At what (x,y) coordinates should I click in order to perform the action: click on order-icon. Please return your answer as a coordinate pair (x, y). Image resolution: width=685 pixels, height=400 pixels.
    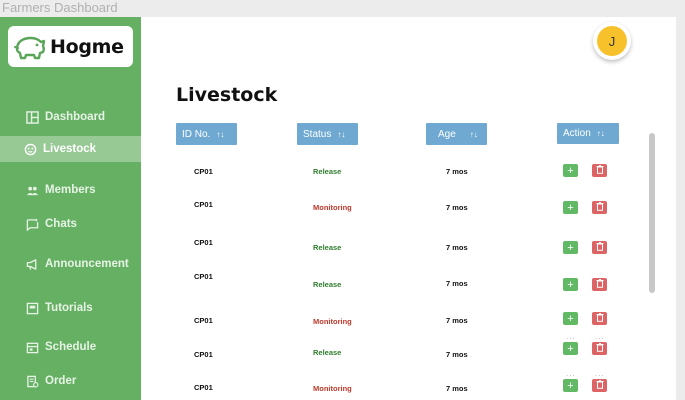
    Looking at the image, I should click on (32, 381).